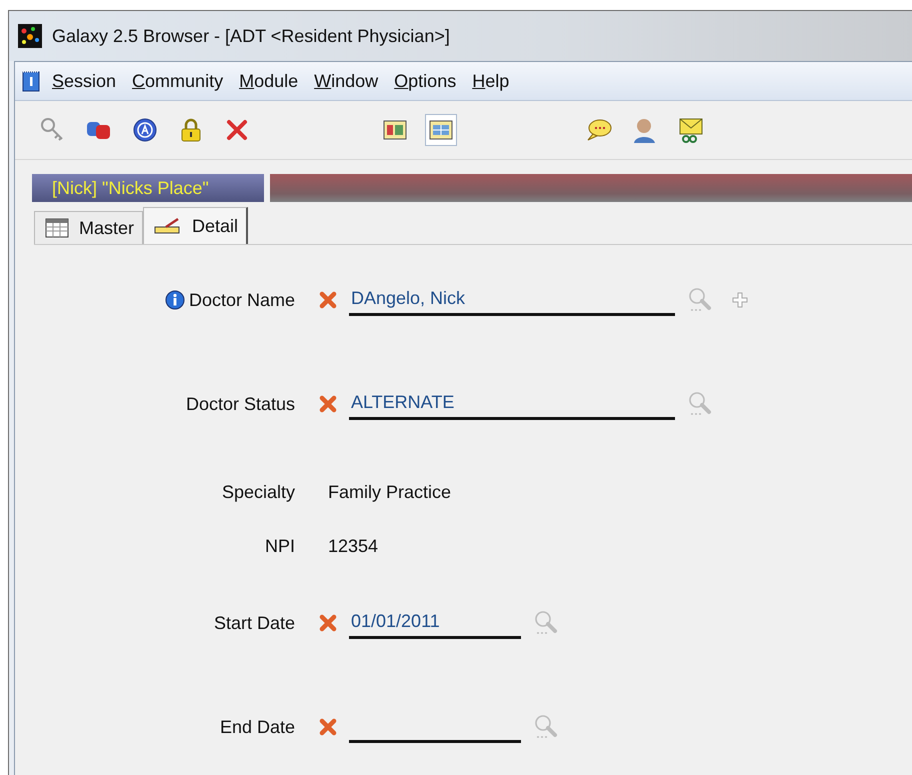  What do you see at coordinates (425, 81) in the screenshot?
I see `menu-item: Options` at bounding box center [425, 81].